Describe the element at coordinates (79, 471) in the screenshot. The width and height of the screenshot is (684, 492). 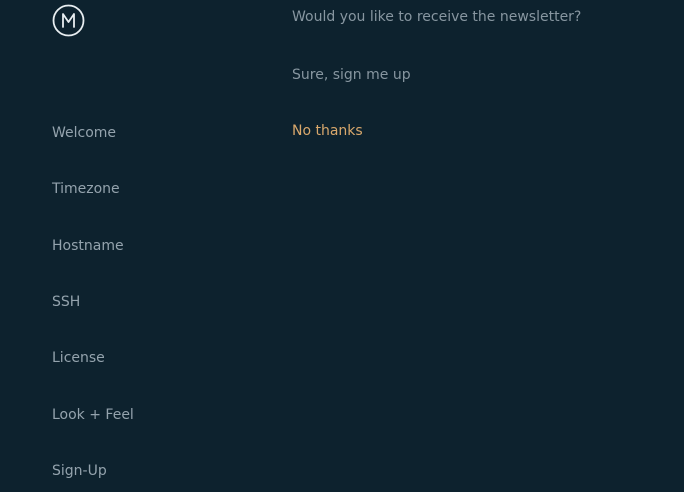
I see `sidebar-item-sign-up: Sign-Up` at that location.